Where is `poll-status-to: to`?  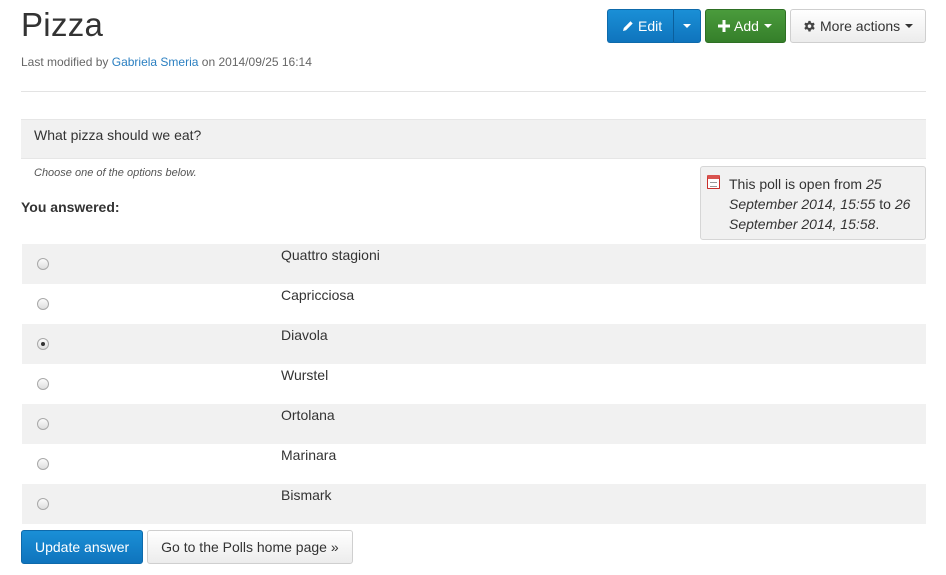
poll-status-to: to is located at coordinates (885, 204).